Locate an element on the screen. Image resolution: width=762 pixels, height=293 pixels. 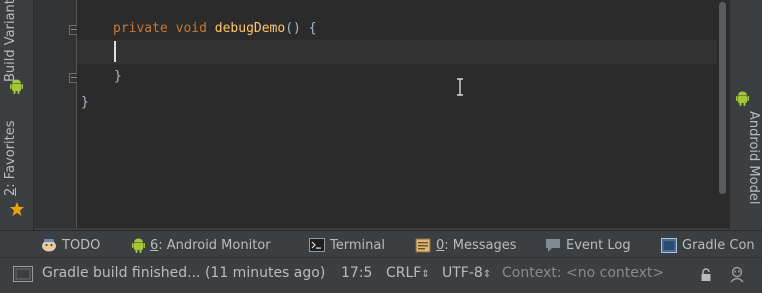
android-monitor-tab: 6: Android Monitor is located at coordinates (201, 245).